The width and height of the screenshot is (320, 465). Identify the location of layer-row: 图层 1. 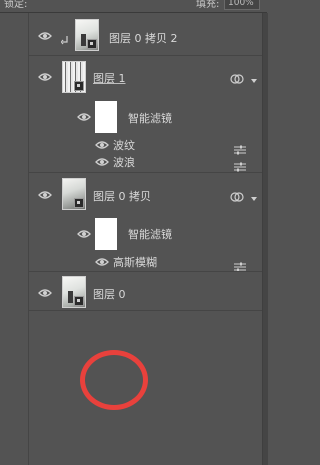
(145, 76).